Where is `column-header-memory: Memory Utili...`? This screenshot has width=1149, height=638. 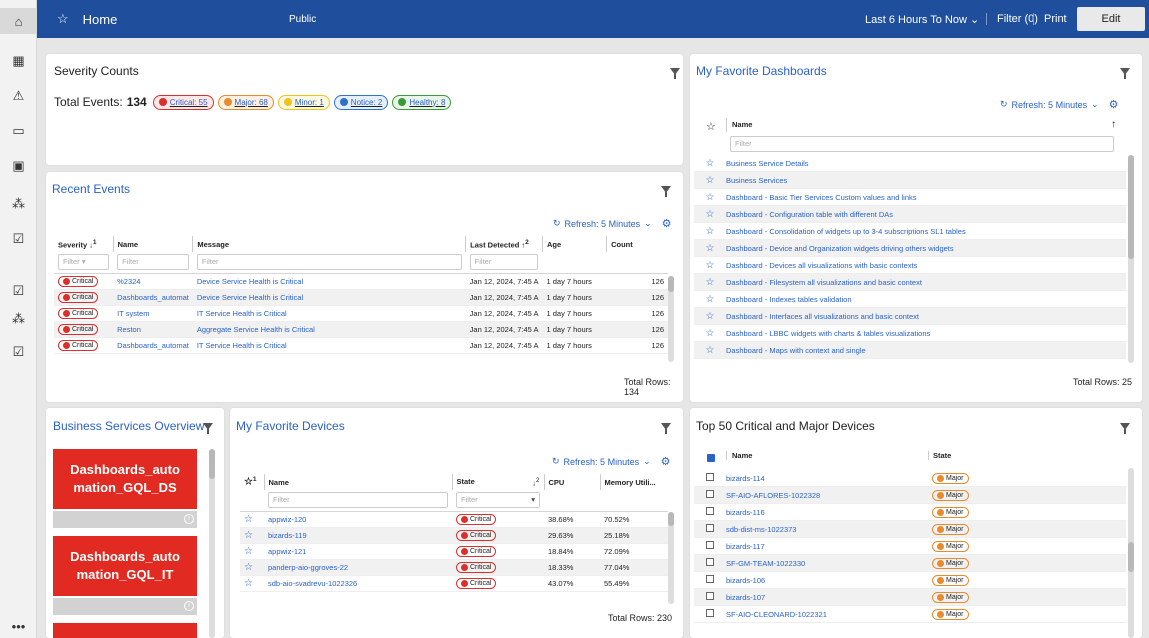 column-header-memory: Memory Utili... is located at coordinates (633, 482).